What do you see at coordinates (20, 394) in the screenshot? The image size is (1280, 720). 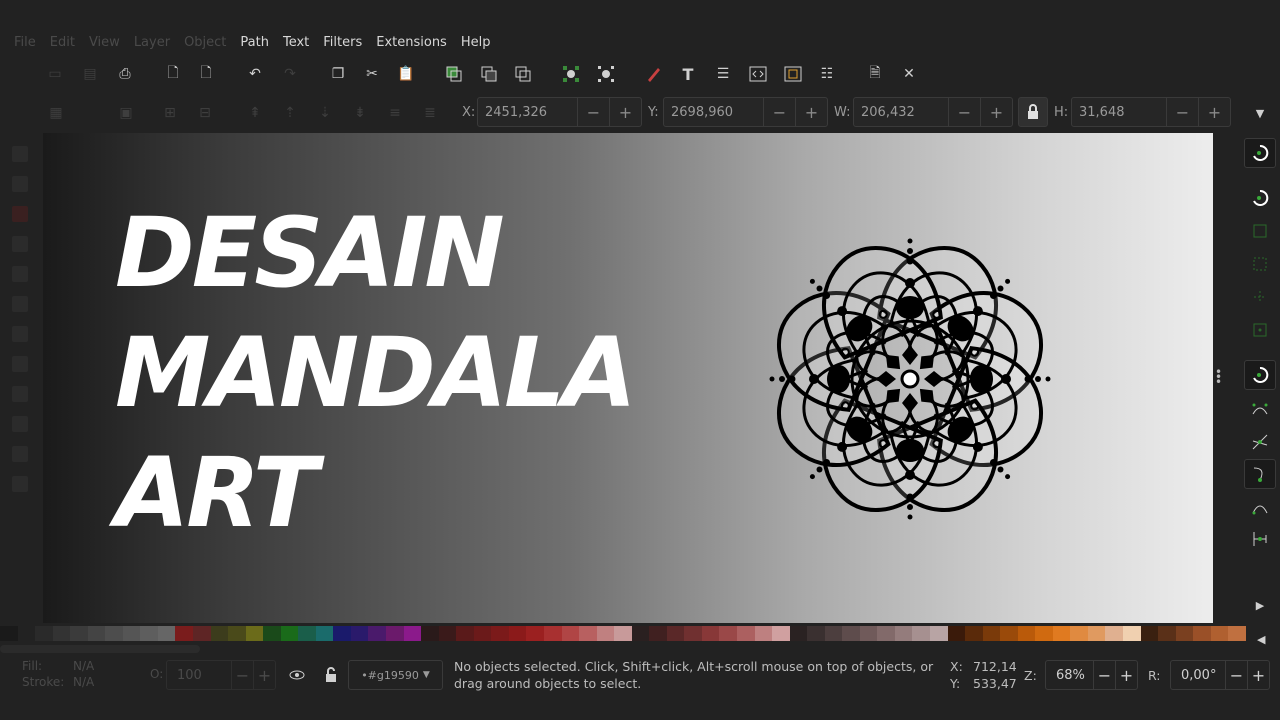 I see `text-tool-icon` at bounding box center [20, 394].